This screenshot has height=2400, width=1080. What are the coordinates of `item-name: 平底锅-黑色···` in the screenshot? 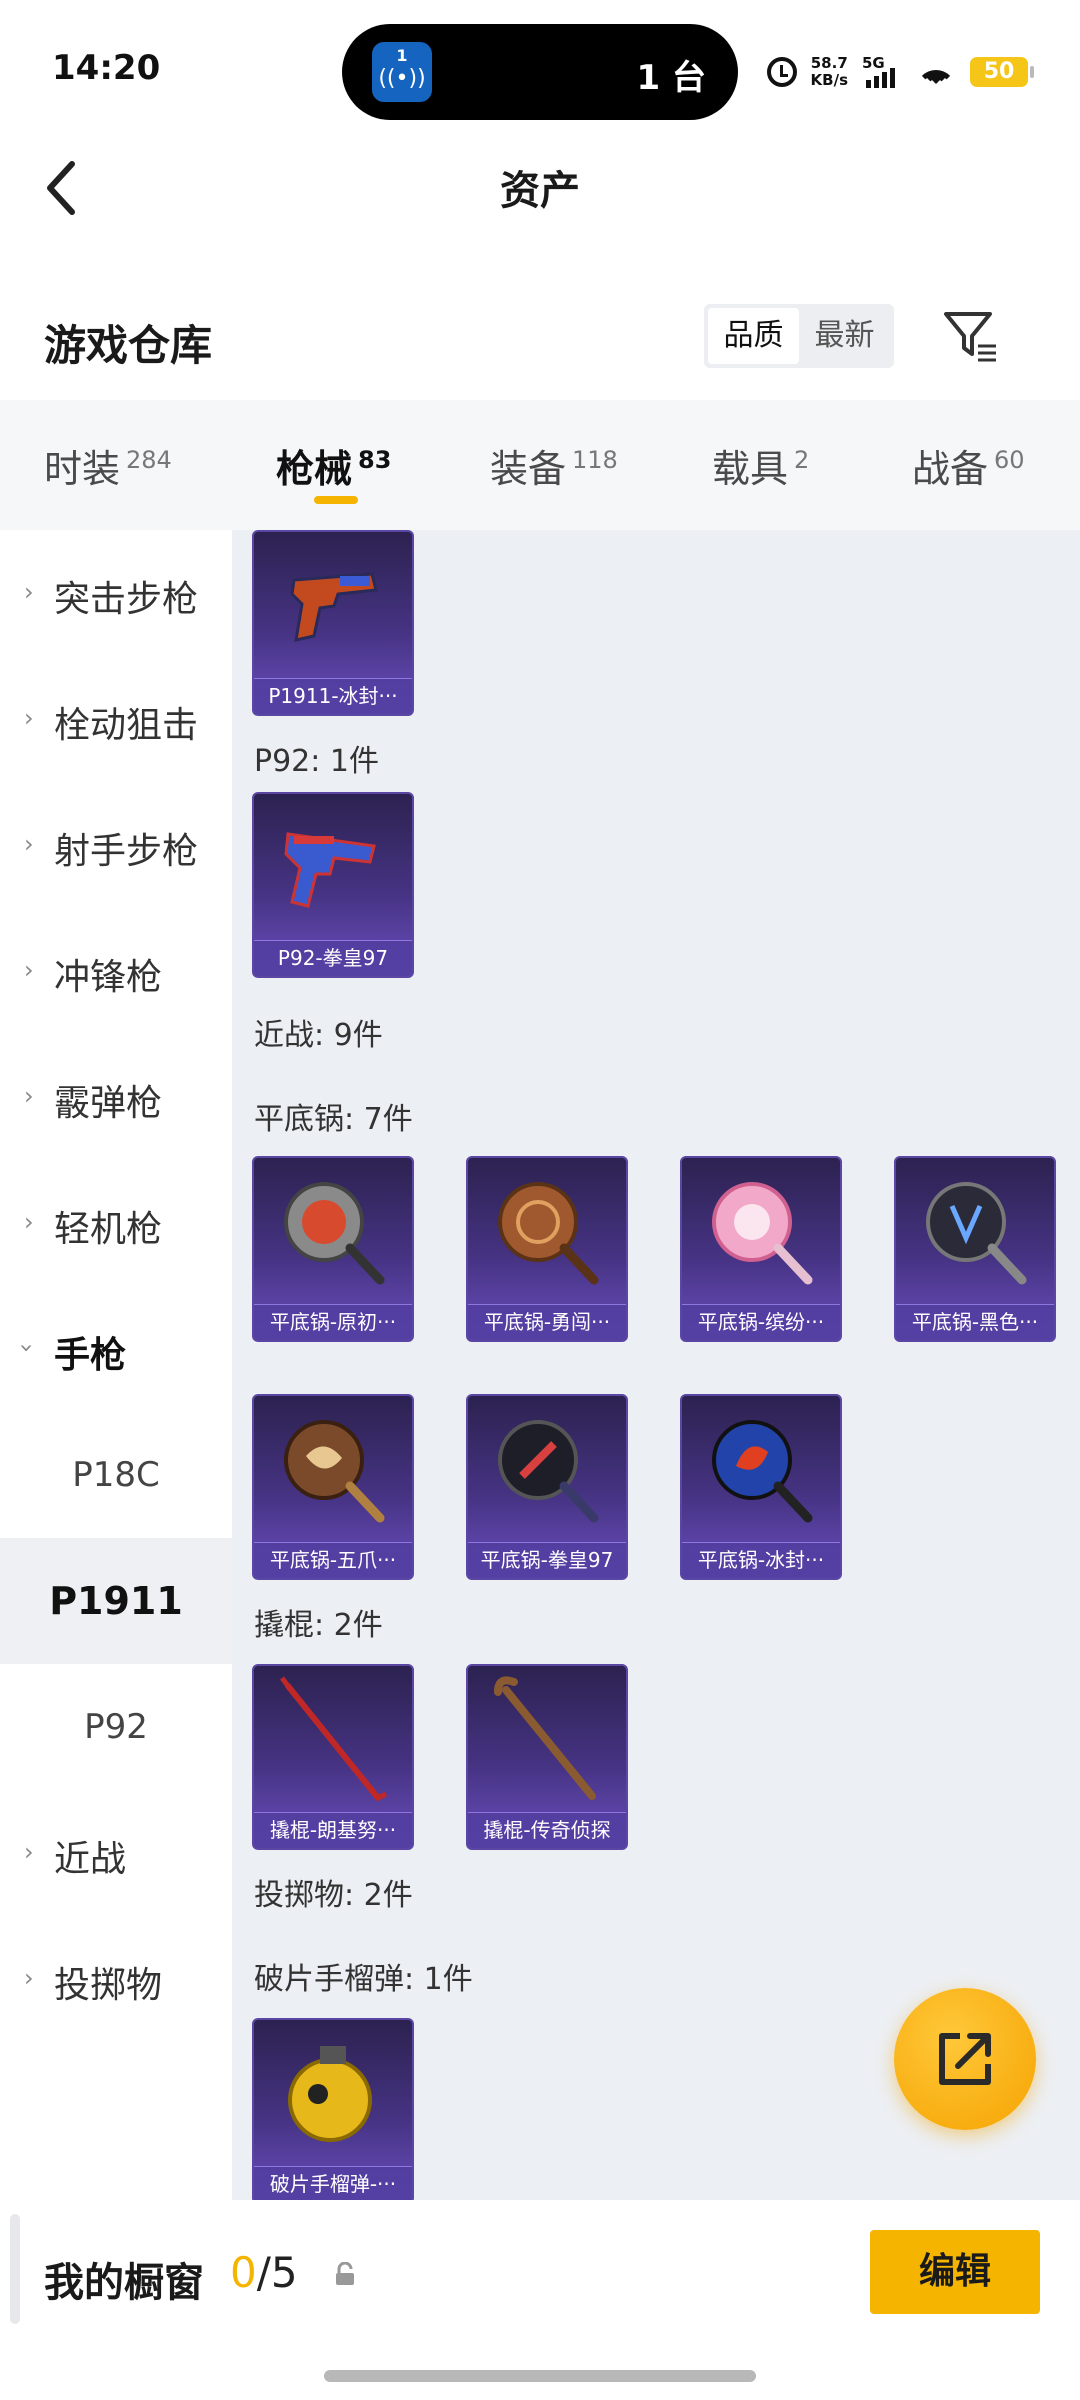 It's located at (975, 1322).